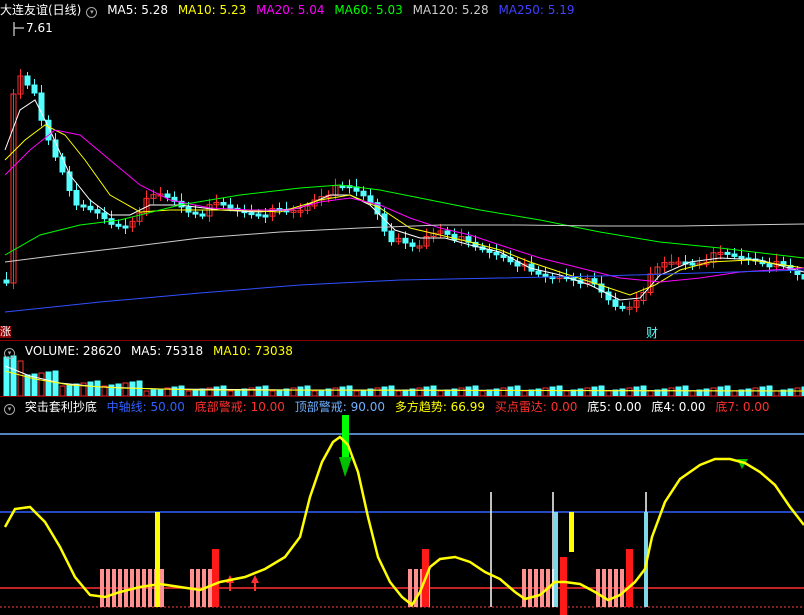 This screenshot has height=615, width=804. Describe the element at coordinates (404, 291) in the screenshot. I see `ma250-line` at that location.